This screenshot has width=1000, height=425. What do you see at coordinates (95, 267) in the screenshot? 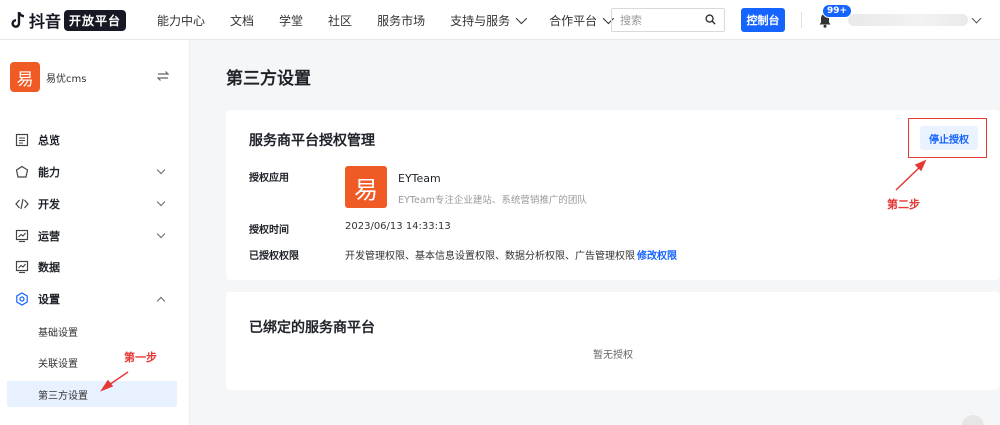
I see `sidebar-item-data: 数据` at bounding box center [95, 267].